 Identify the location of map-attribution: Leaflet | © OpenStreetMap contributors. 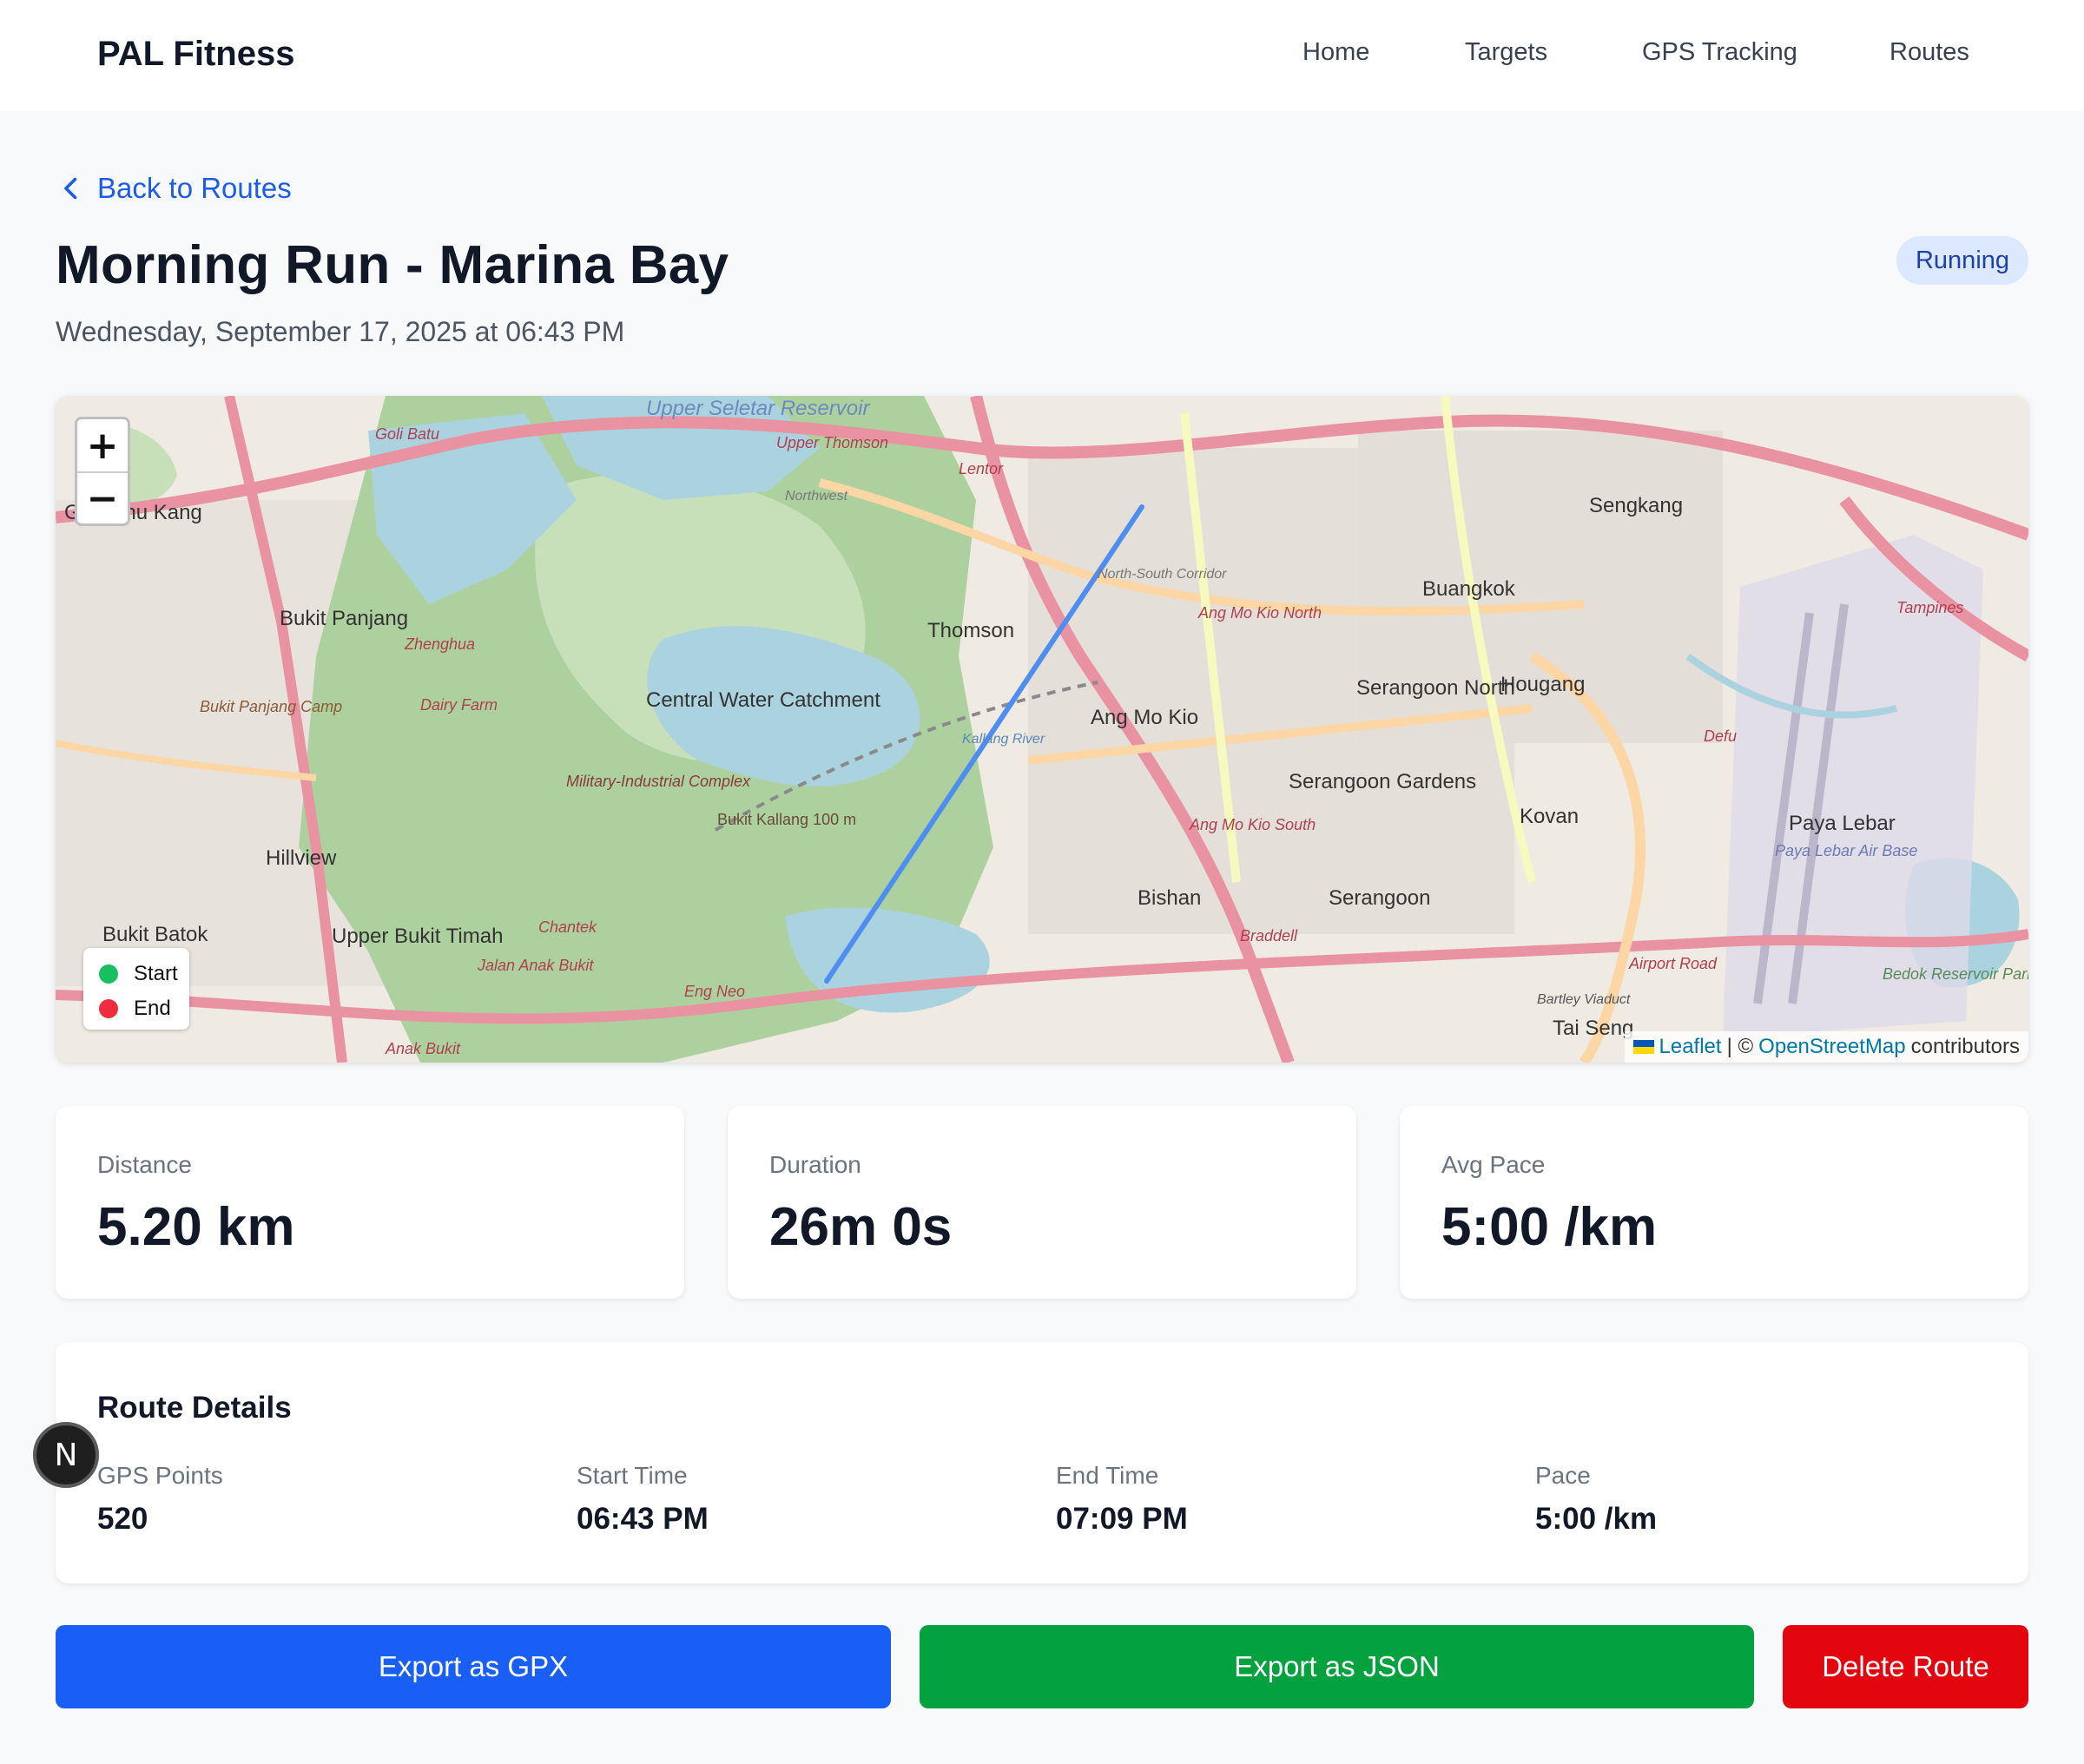
(1826, 1047).